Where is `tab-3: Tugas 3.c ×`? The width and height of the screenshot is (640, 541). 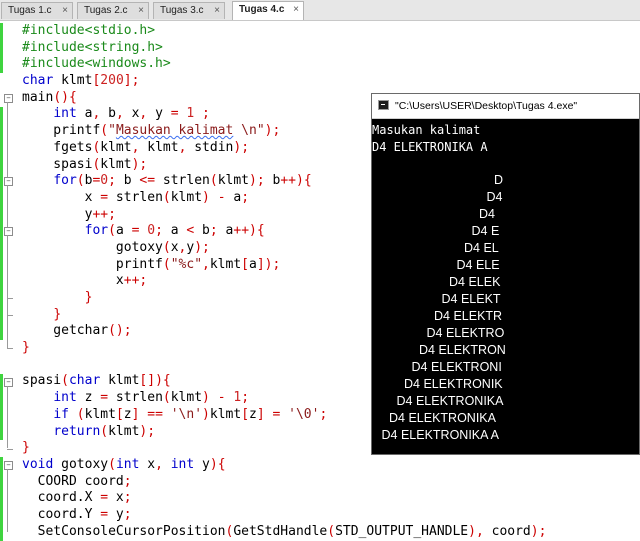 tab-3: Tugas 3.c × is located at coordinates (189, 10).